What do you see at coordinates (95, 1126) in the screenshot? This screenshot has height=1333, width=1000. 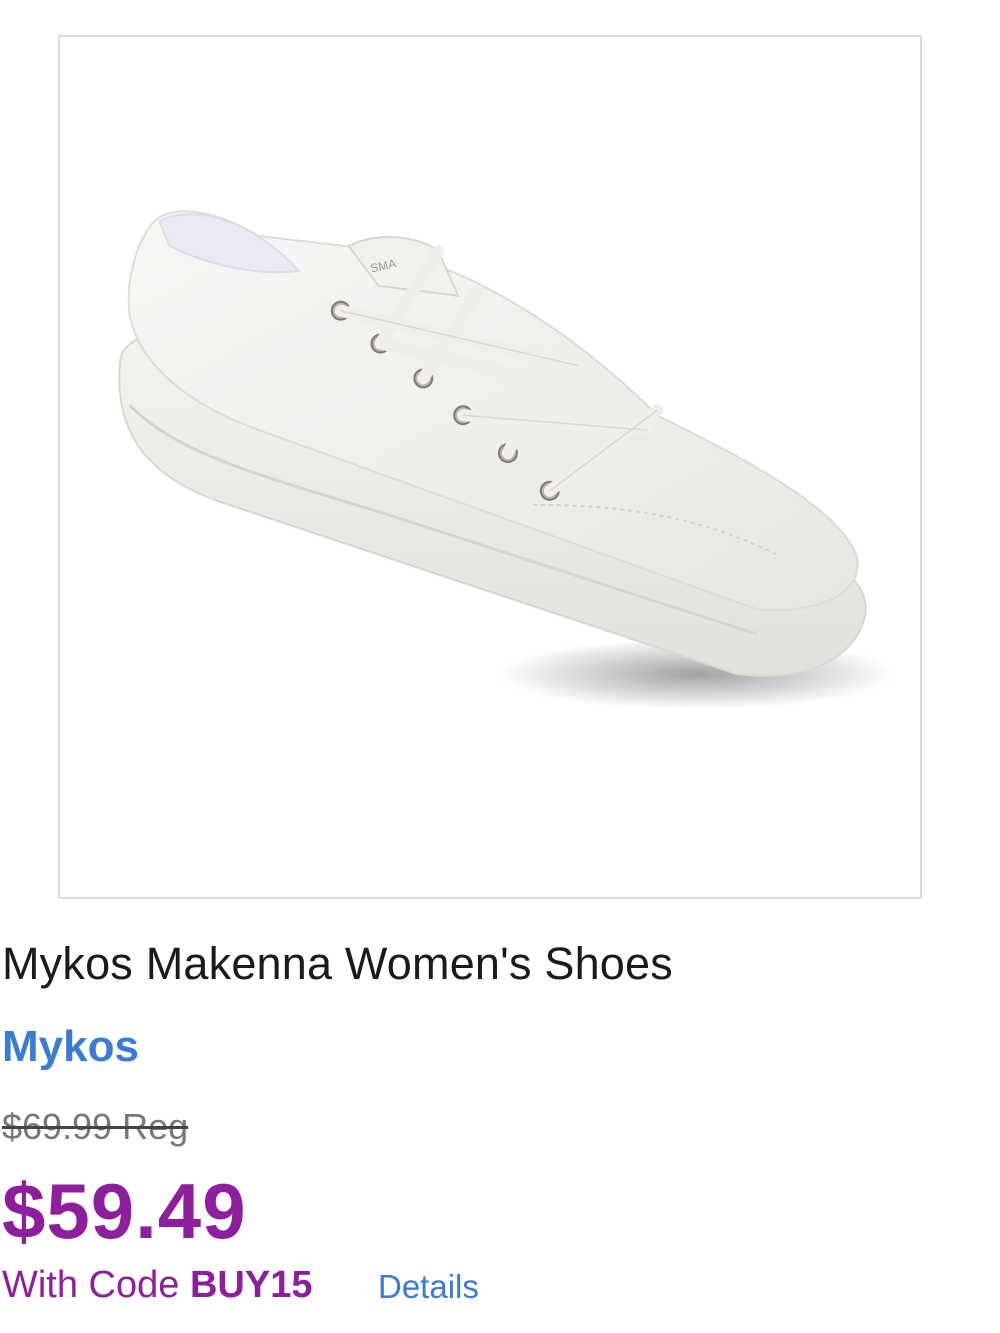 I see `regular-price: $69.99 Reg` at bounding box center [95, 1126].